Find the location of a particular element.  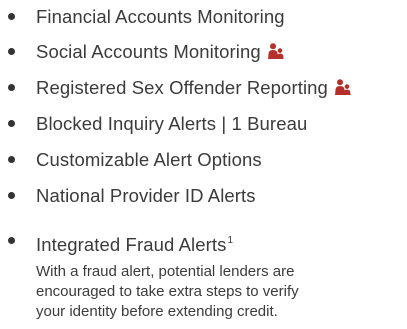

description-line: your identity before extending credit. is located at coordinates (157, 311).